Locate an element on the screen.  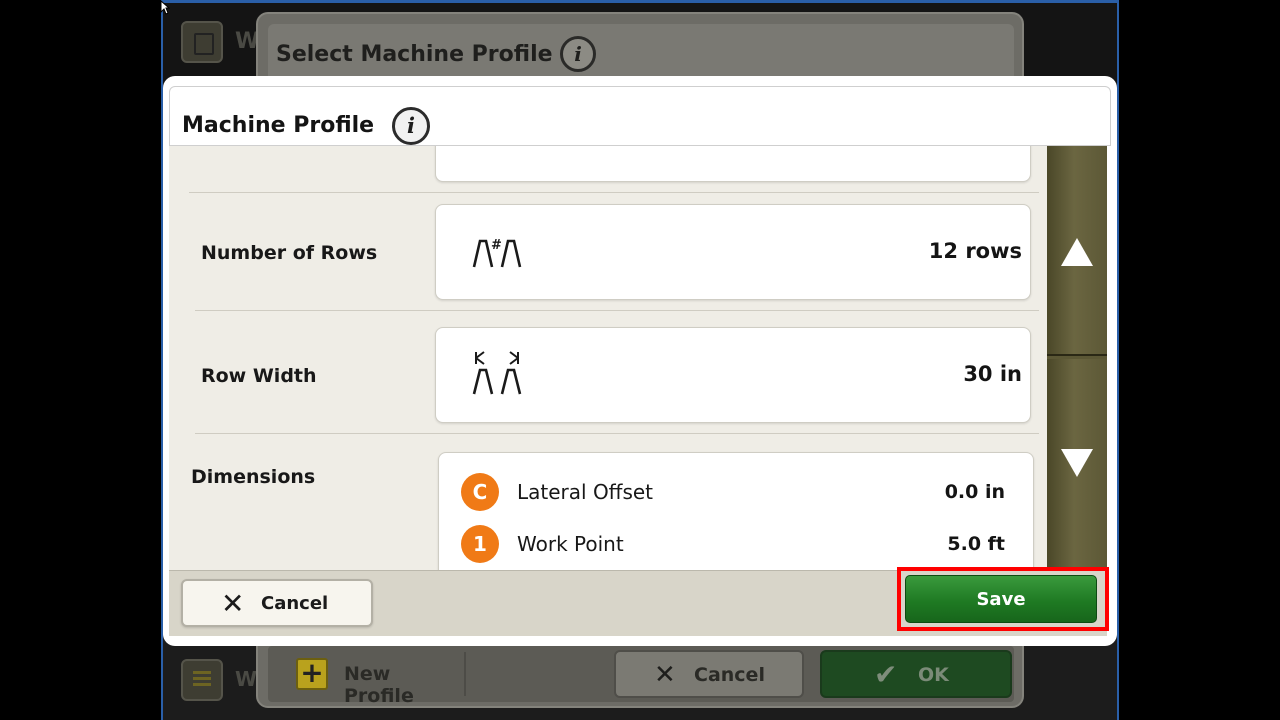
lateral-offset-label: Lateral Offset is located at coordinates (585, 492).